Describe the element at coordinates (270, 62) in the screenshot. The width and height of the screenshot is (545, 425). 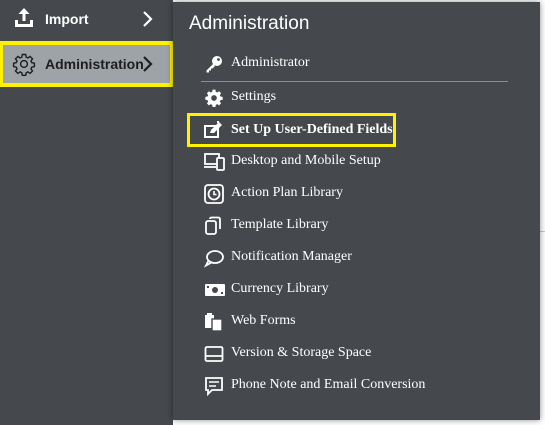
I see `menu-item-label: Administrator` at that location.